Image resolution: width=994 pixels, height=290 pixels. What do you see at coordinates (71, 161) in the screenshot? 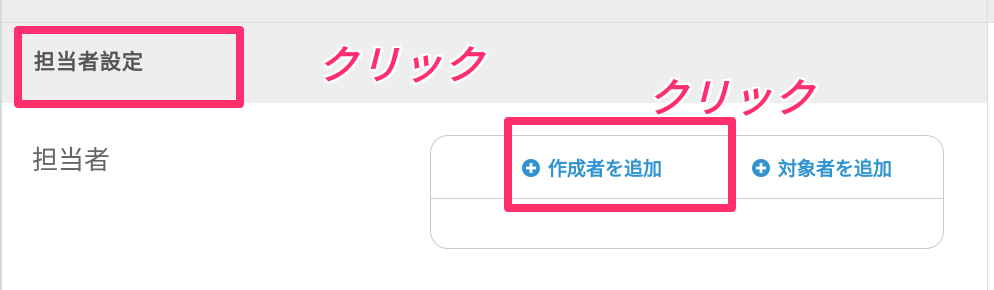
I see `assignee-label: 担当者` at bounding box center [71, 161].